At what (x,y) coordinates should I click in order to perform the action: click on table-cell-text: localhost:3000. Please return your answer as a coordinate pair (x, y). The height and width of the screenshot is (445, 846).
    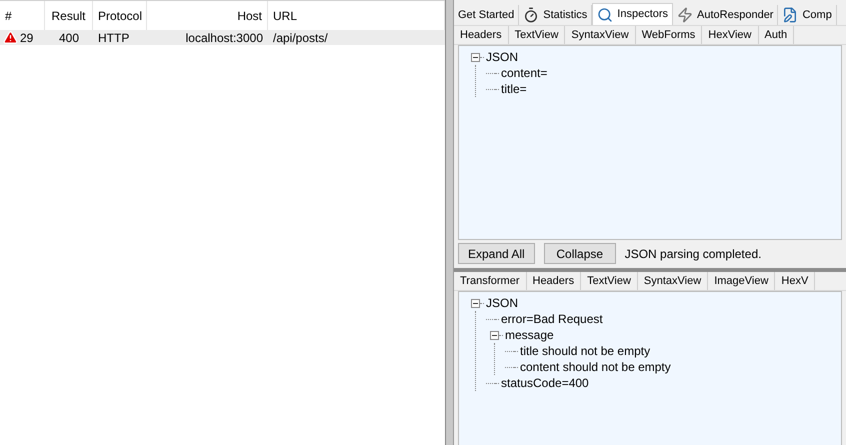
    Looking at the image, I should click on (224, 38).